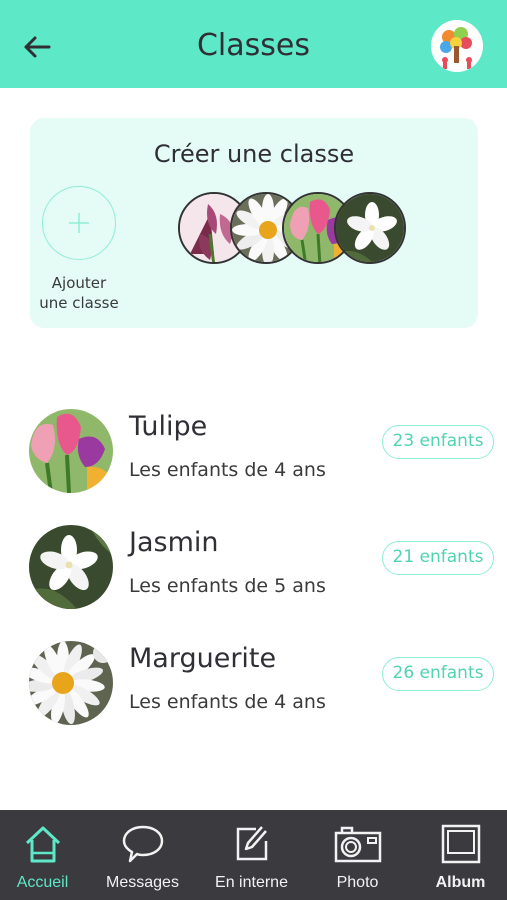  What do you see at coordinates (174, 542) in the screenshot?
I see `class-name: Jasmin` at bounding box center [174, 542].